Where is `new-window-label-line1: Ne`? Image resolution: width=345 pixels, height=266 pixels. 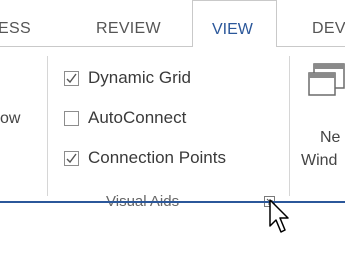
new-window-label-line1: Ne is located at coordinates (330, 137).